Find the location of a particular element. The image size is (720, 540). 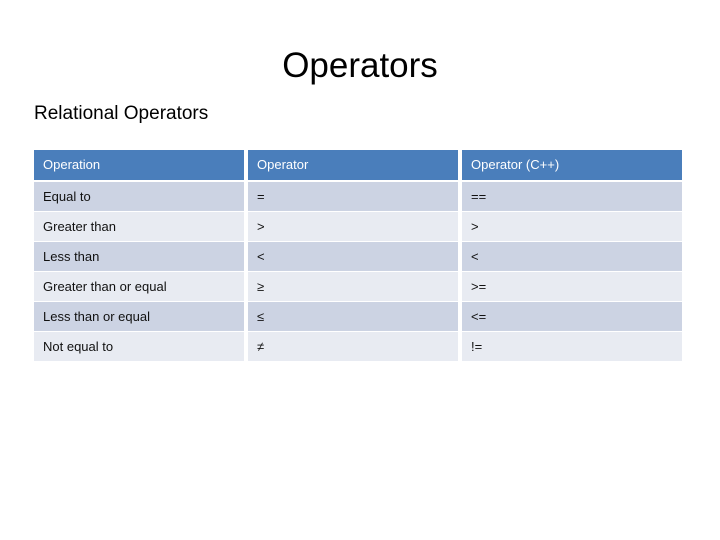

cell-operator: < is located at coordinates (355, 257).